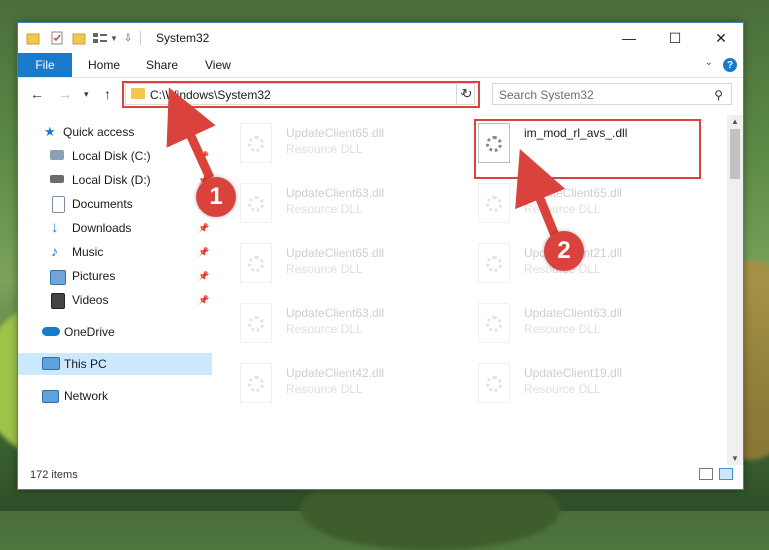 The height and width of the screenshot is (550, 769). Describe the element at coordinates (191, 133) in the screenshot. I see `arrow-to-address-bar` at that location.